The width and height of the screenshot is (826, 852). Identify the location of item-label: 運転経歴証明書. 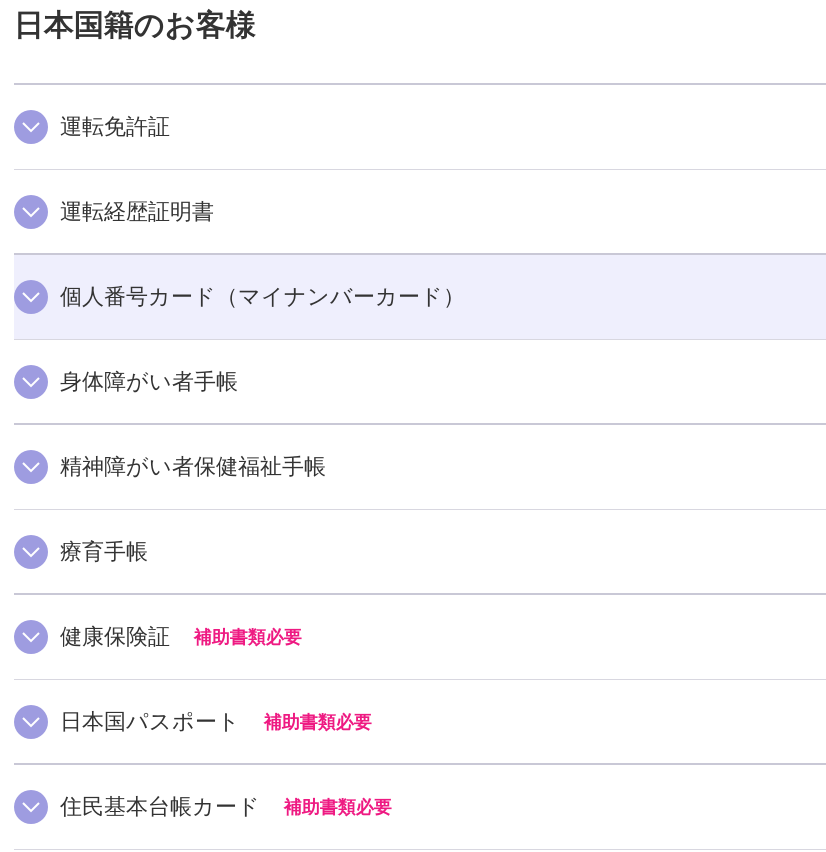
(137, 212).